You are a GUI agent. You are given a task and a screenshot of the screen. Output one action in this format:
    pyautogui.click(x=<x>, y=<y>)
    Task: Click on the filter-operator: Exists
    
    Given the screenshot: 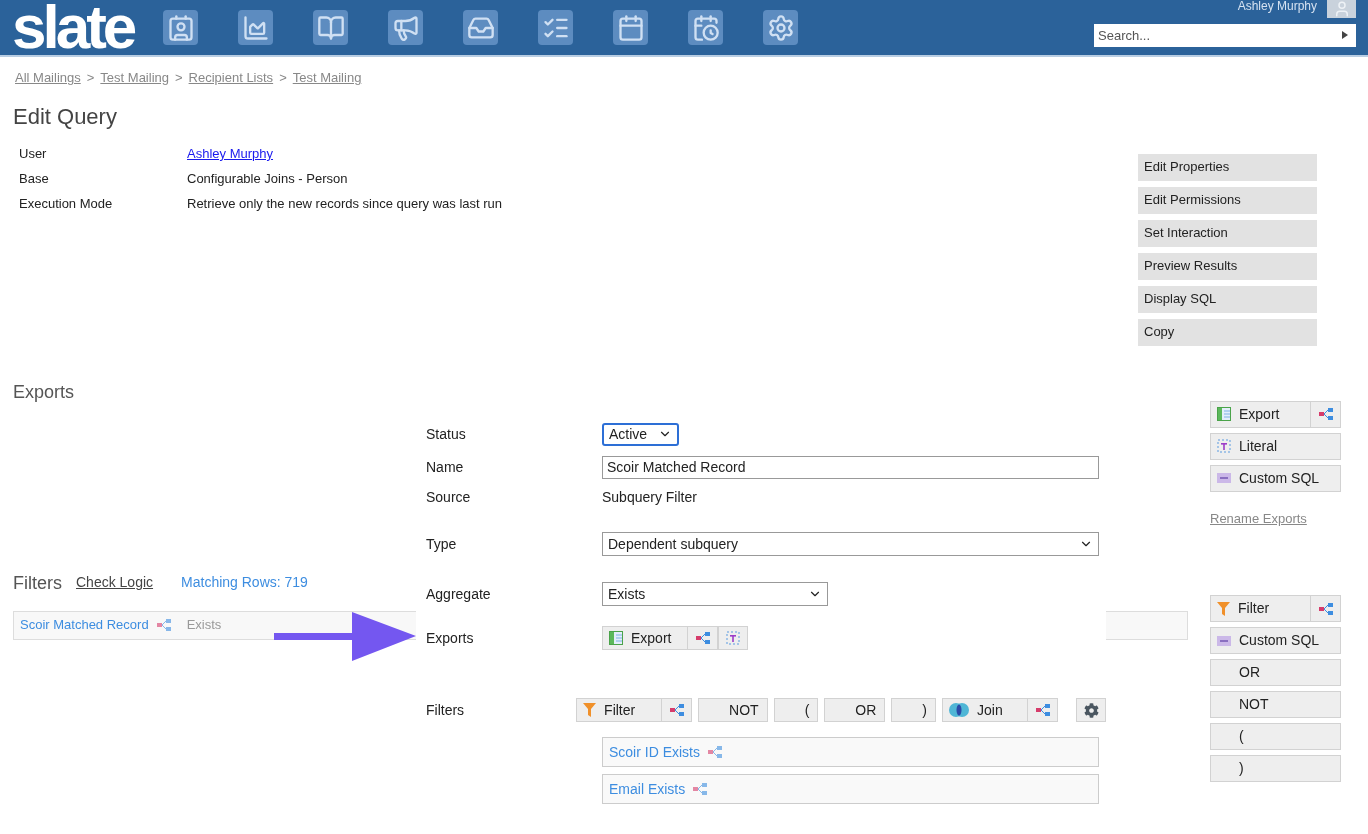 What is the action you would take?
    pyautogui.click(x=204, y=625)
    